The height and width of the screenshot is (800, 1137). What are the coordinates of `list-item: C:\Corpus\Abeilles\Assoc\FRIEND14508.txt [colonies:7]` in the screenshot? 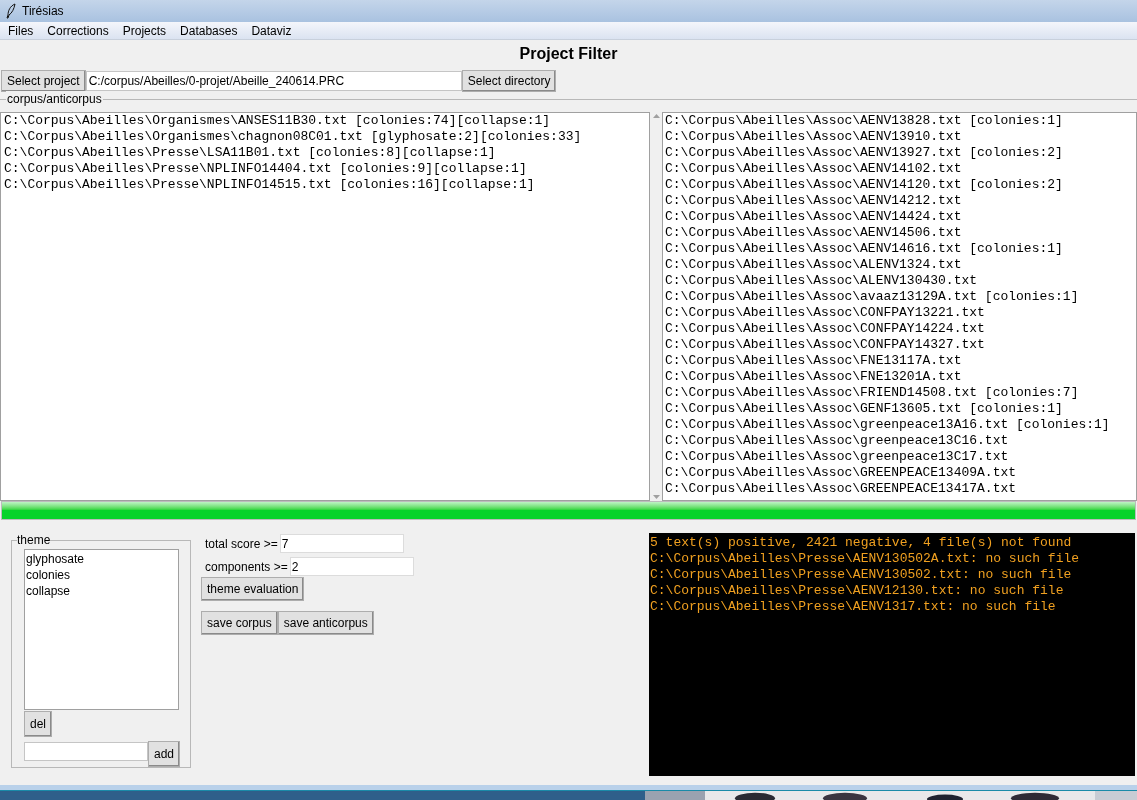 It's located at (899, 393).